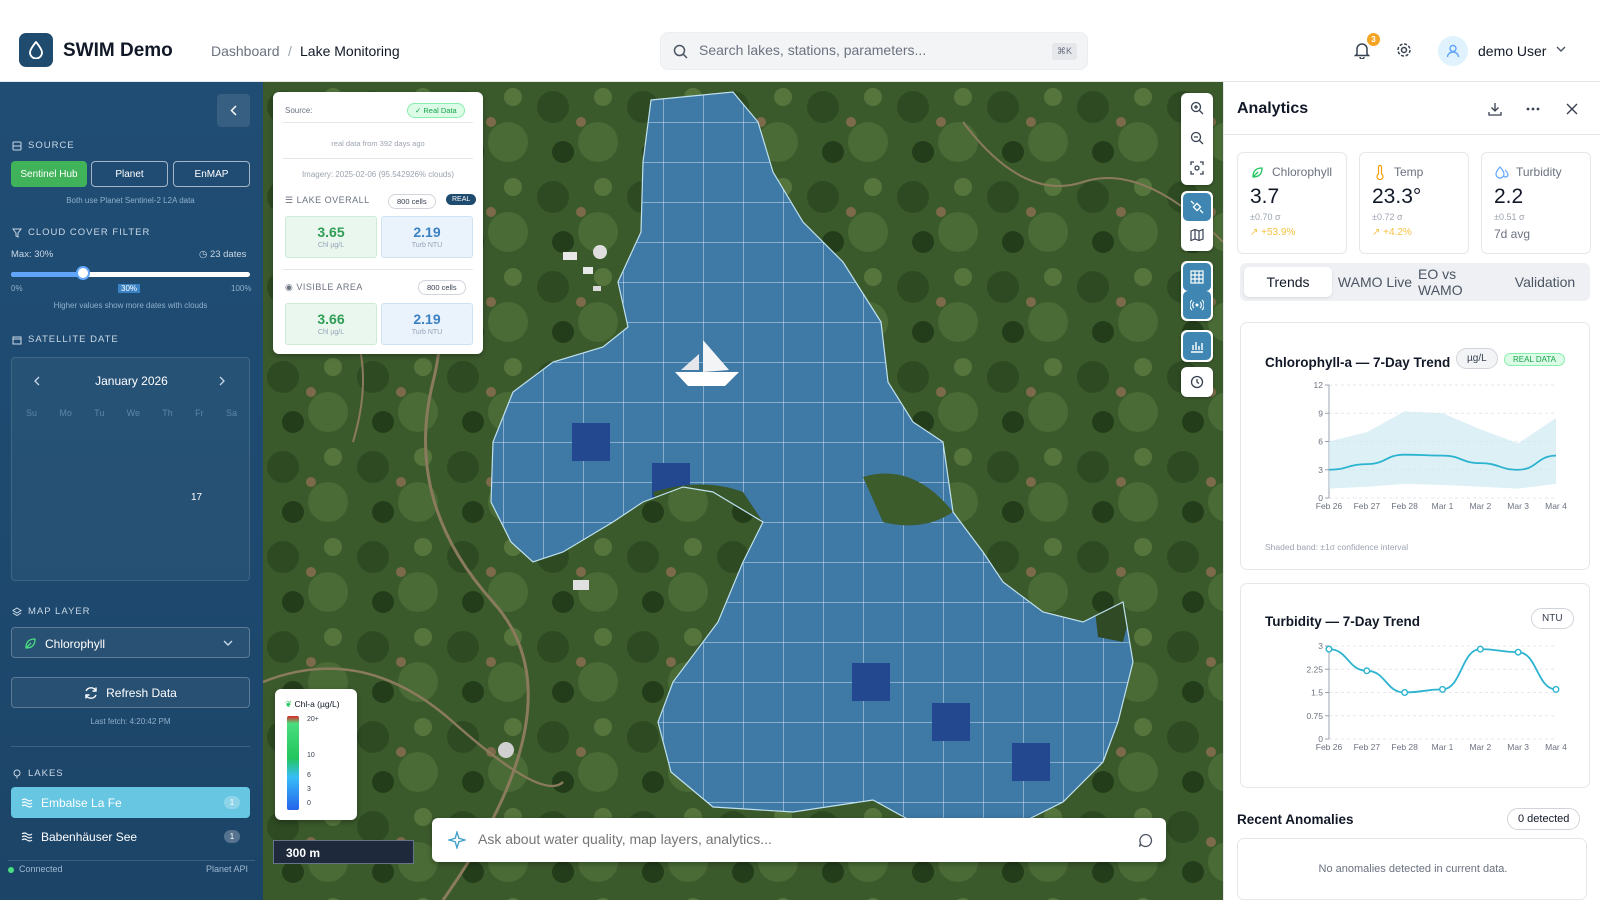  I want to click on refresh-data-button: Refresh Data, so click(130, 692).